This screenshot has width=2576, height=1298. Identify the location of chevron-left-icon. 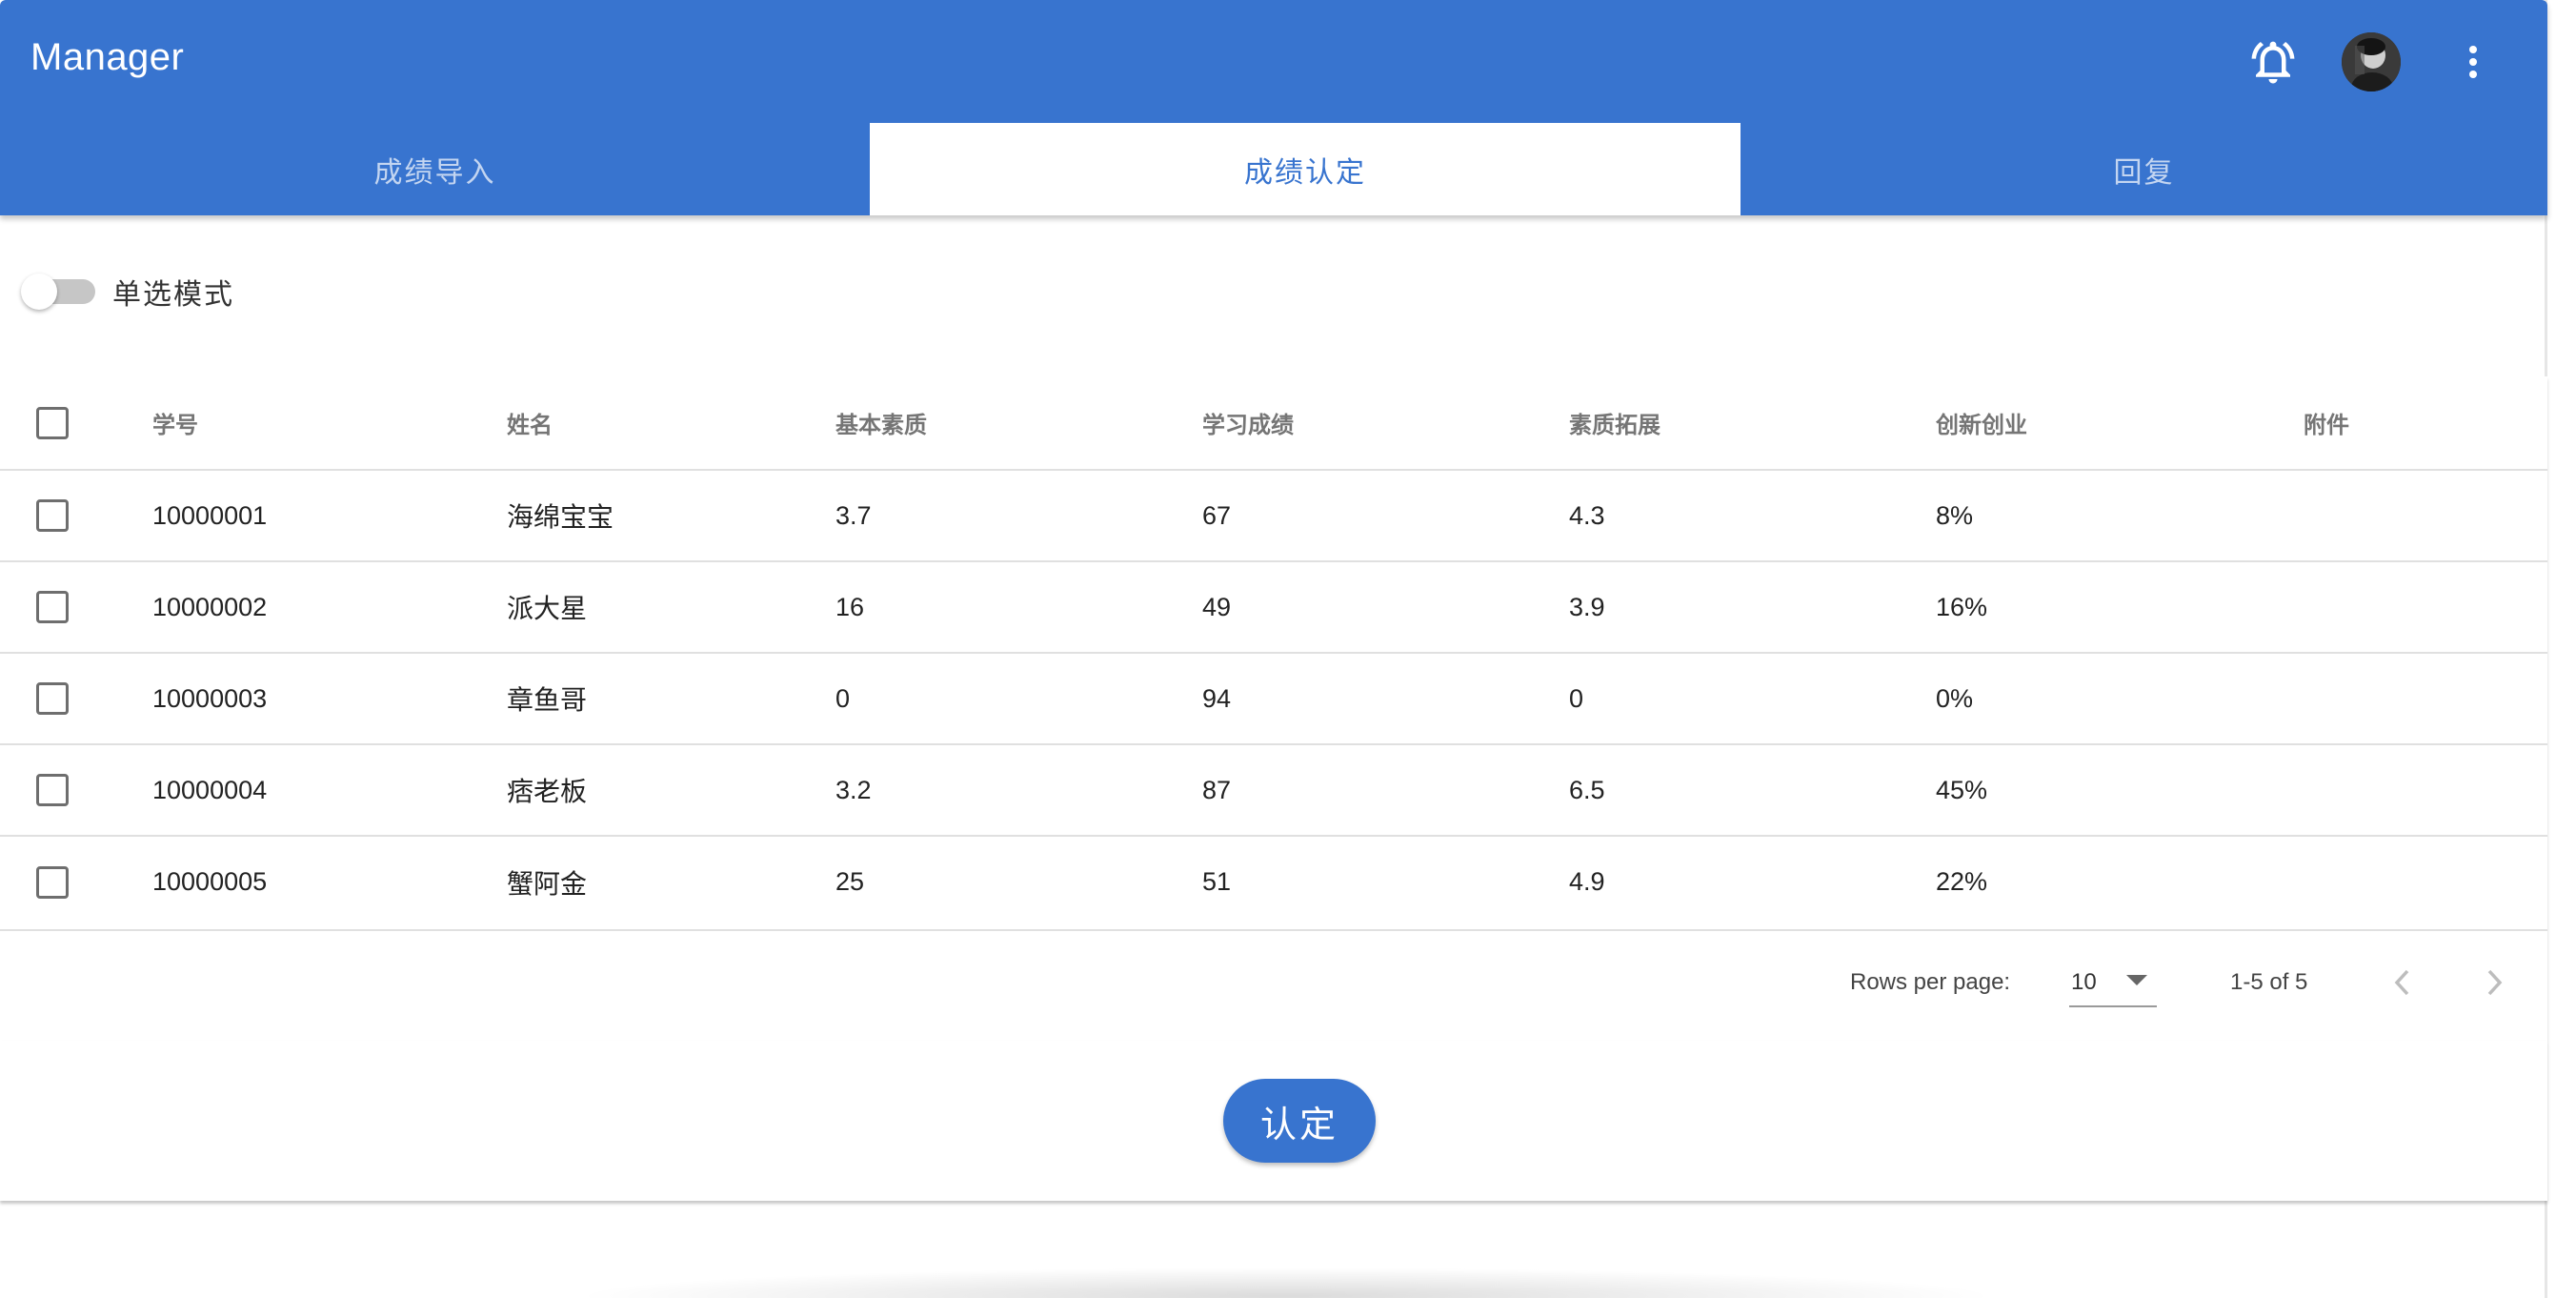
(2402, 982).